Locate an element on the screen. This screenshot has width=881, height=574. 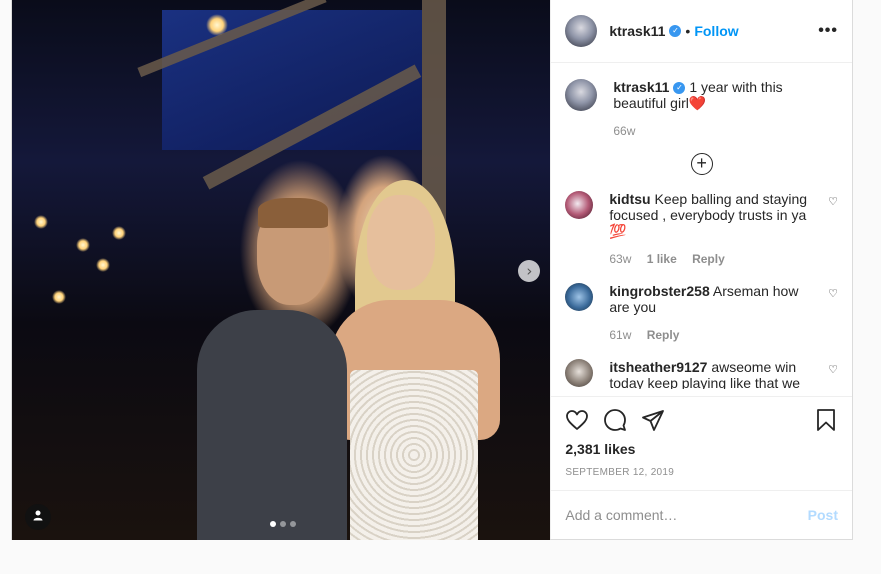
photo-woman-top is located at coordinates (414, 455).